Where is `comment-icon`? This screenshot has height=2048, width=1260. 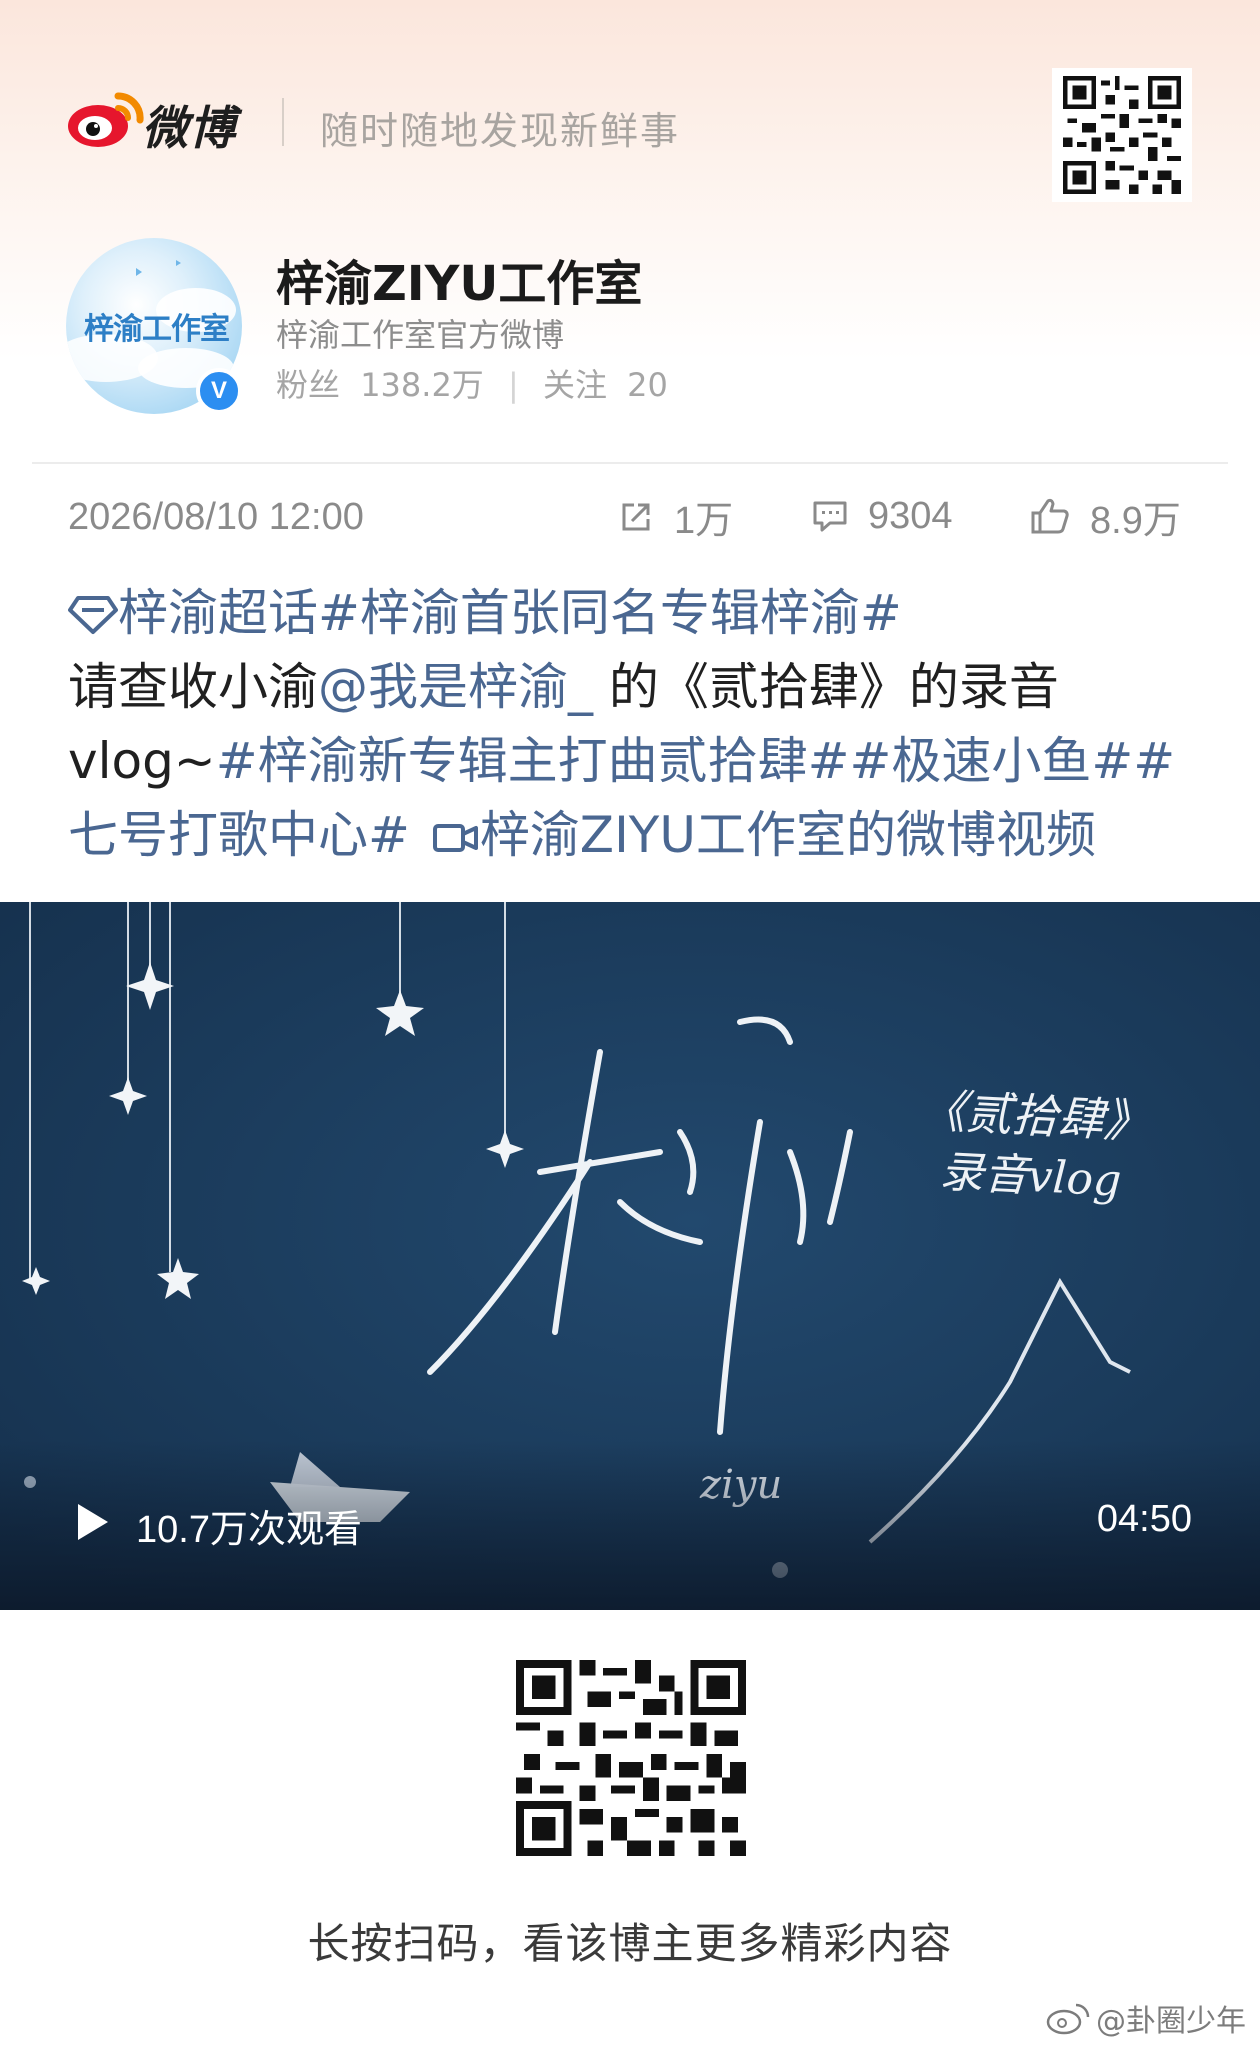
comment-icon is located at coordinates (830, 516).